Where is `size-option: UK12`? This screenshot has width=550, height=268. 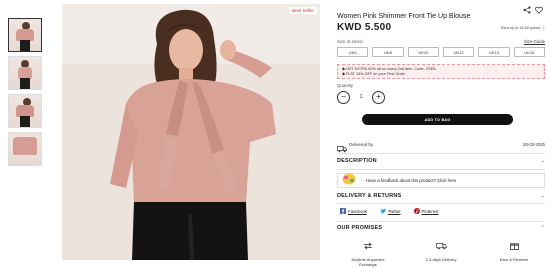
size-option: UK12 is located at coordinates (458, 52).